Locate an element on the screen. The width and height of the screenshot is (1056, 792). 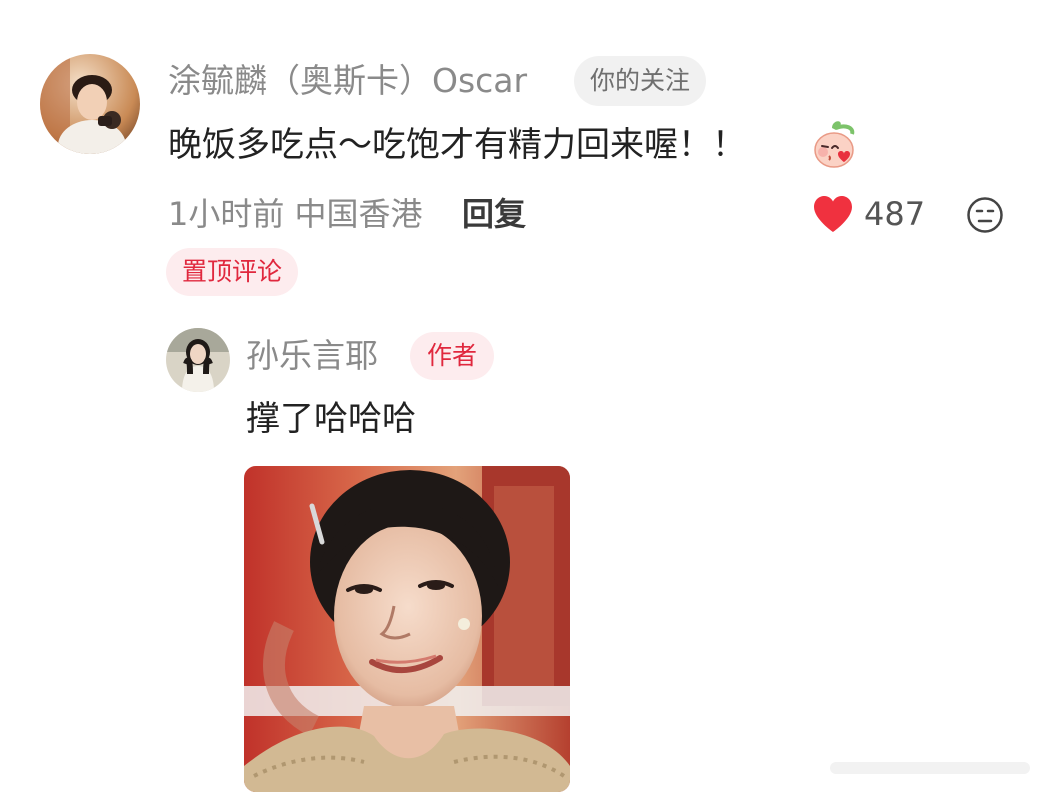
pinned-comment-badge: 置顶评论 is located at coordinates (232, 272).